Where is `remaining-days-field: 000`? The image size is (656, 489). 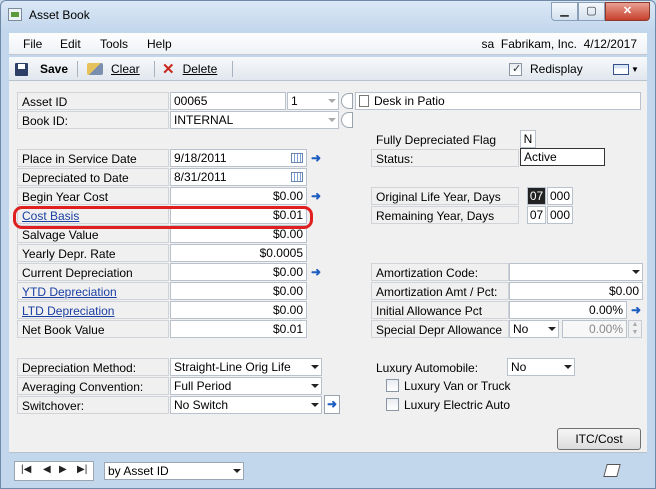
remaining-days-field: 000 is located at coordinates (560, 215).